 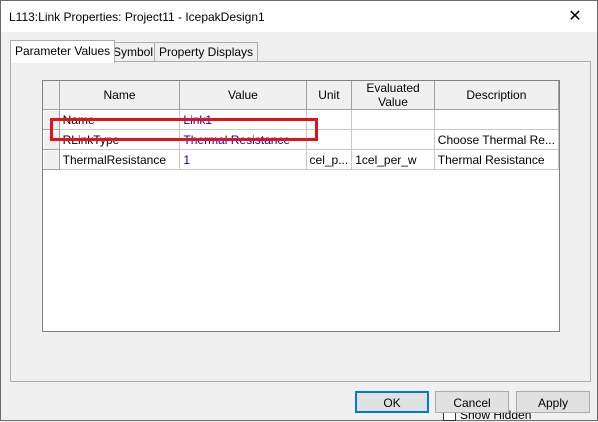 I want to click on column-header-description: Description, so click(x=496, y=95).